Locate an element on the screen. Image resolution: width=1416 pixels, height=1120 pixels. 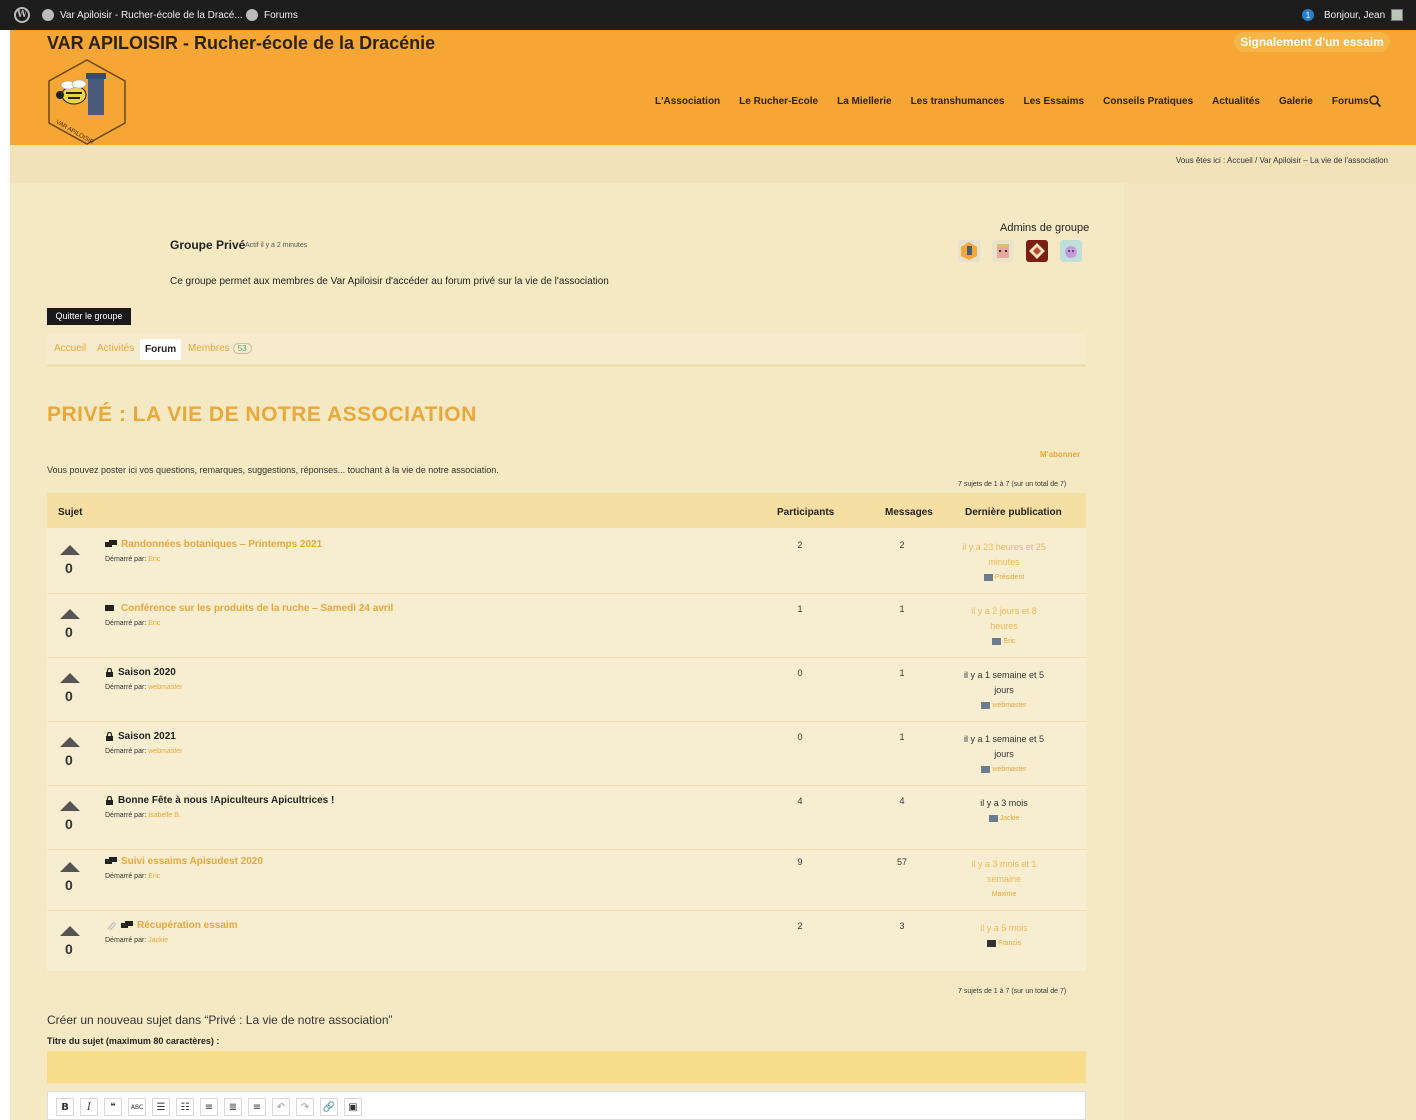
last-author-link: Francis is located at coordinates (1009, 943).